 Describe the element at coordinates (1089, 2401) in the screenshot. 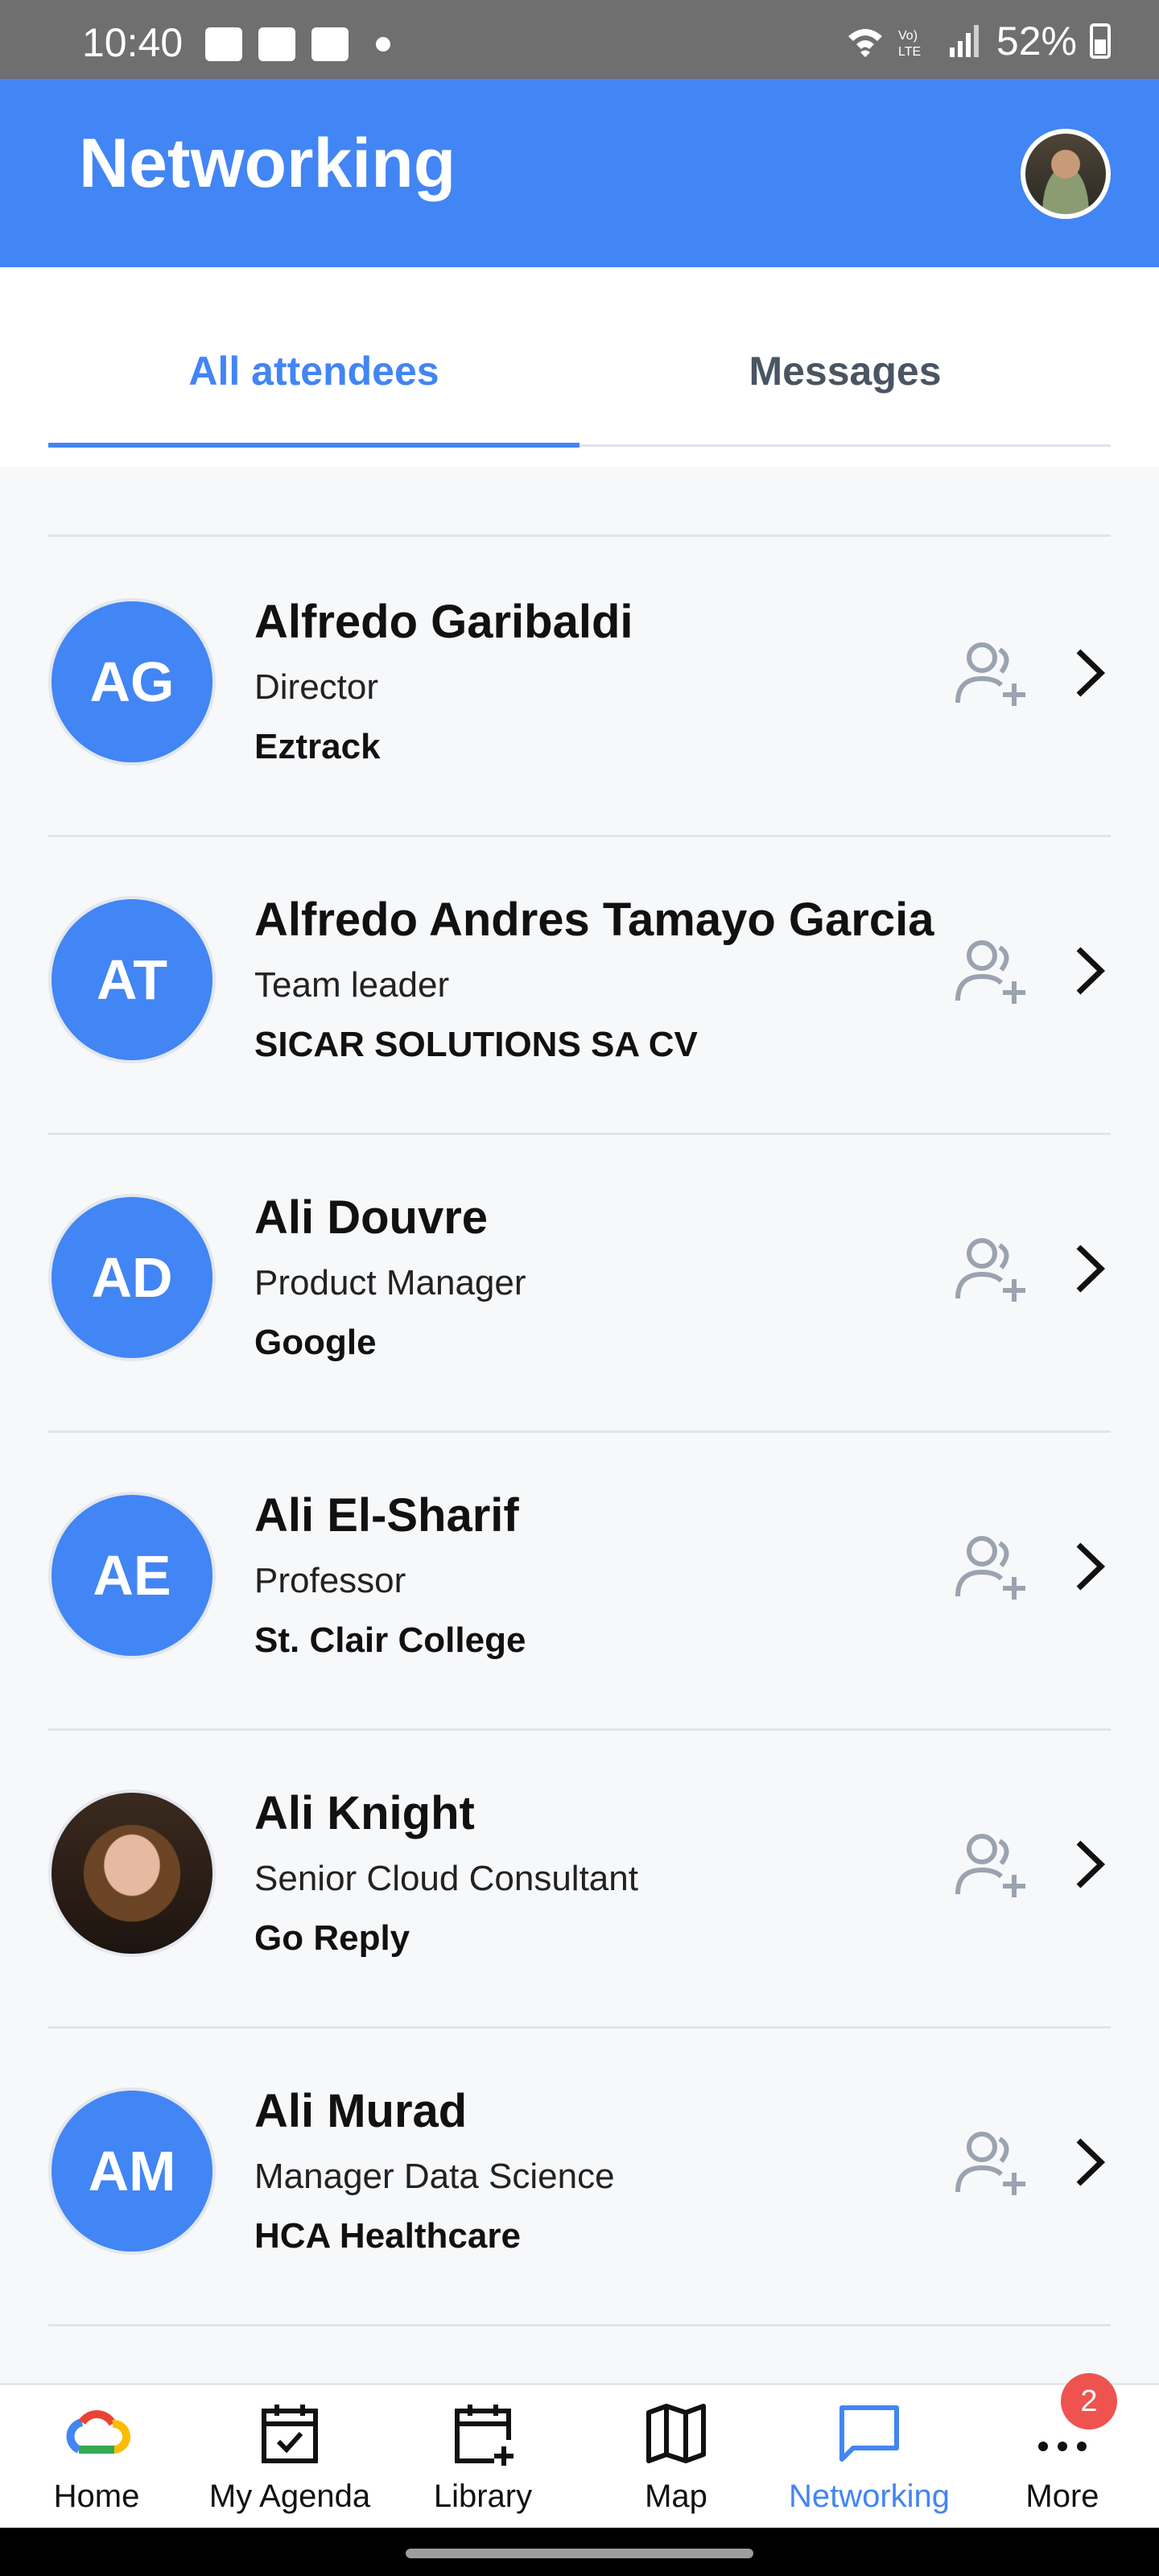

I see `notification-badge: 2` at that location.